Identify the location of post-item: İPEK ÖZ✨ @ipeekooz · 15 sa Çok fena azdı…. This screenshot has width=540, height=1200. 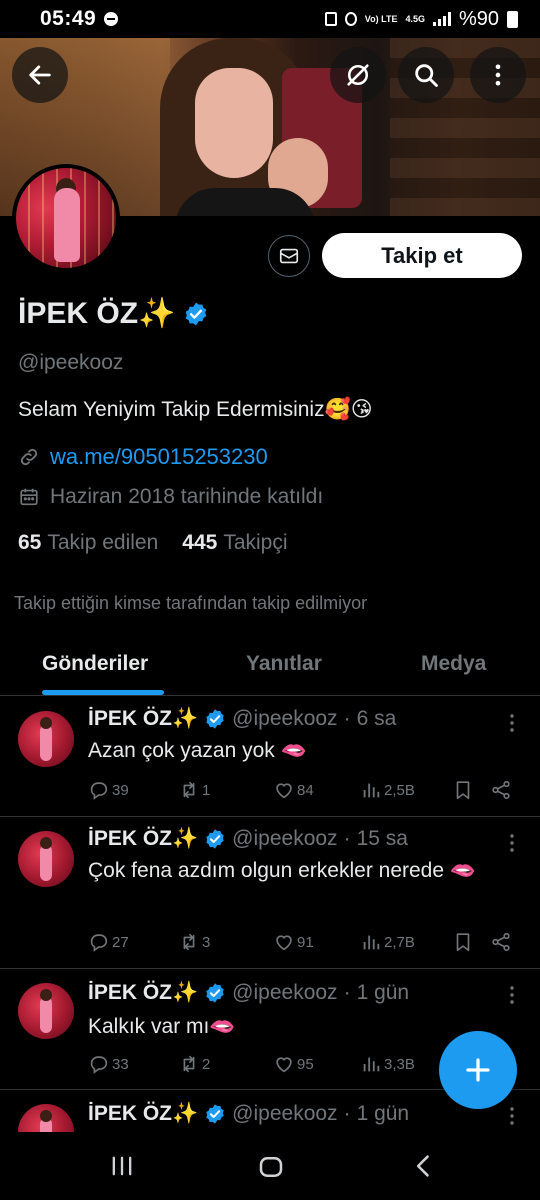
(270, 893).